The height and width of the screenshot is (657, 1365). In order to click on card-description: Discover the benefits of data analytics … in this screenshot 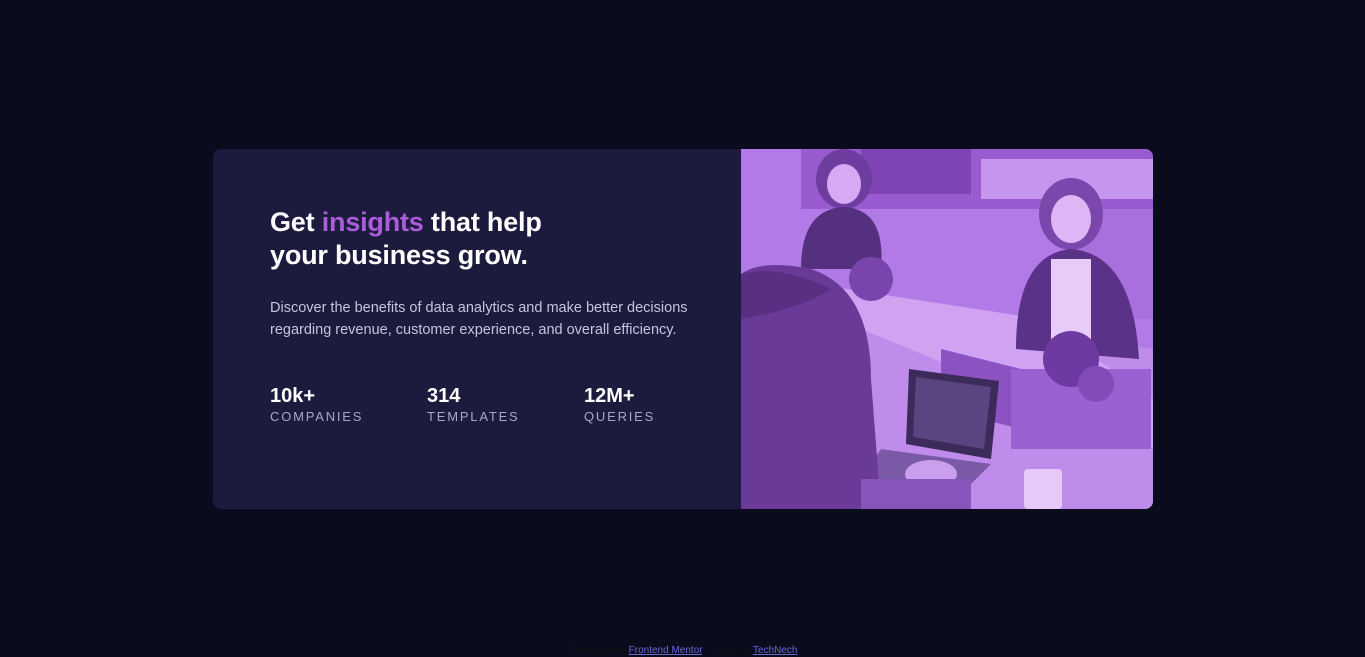, I will do `click(479, 319)`.